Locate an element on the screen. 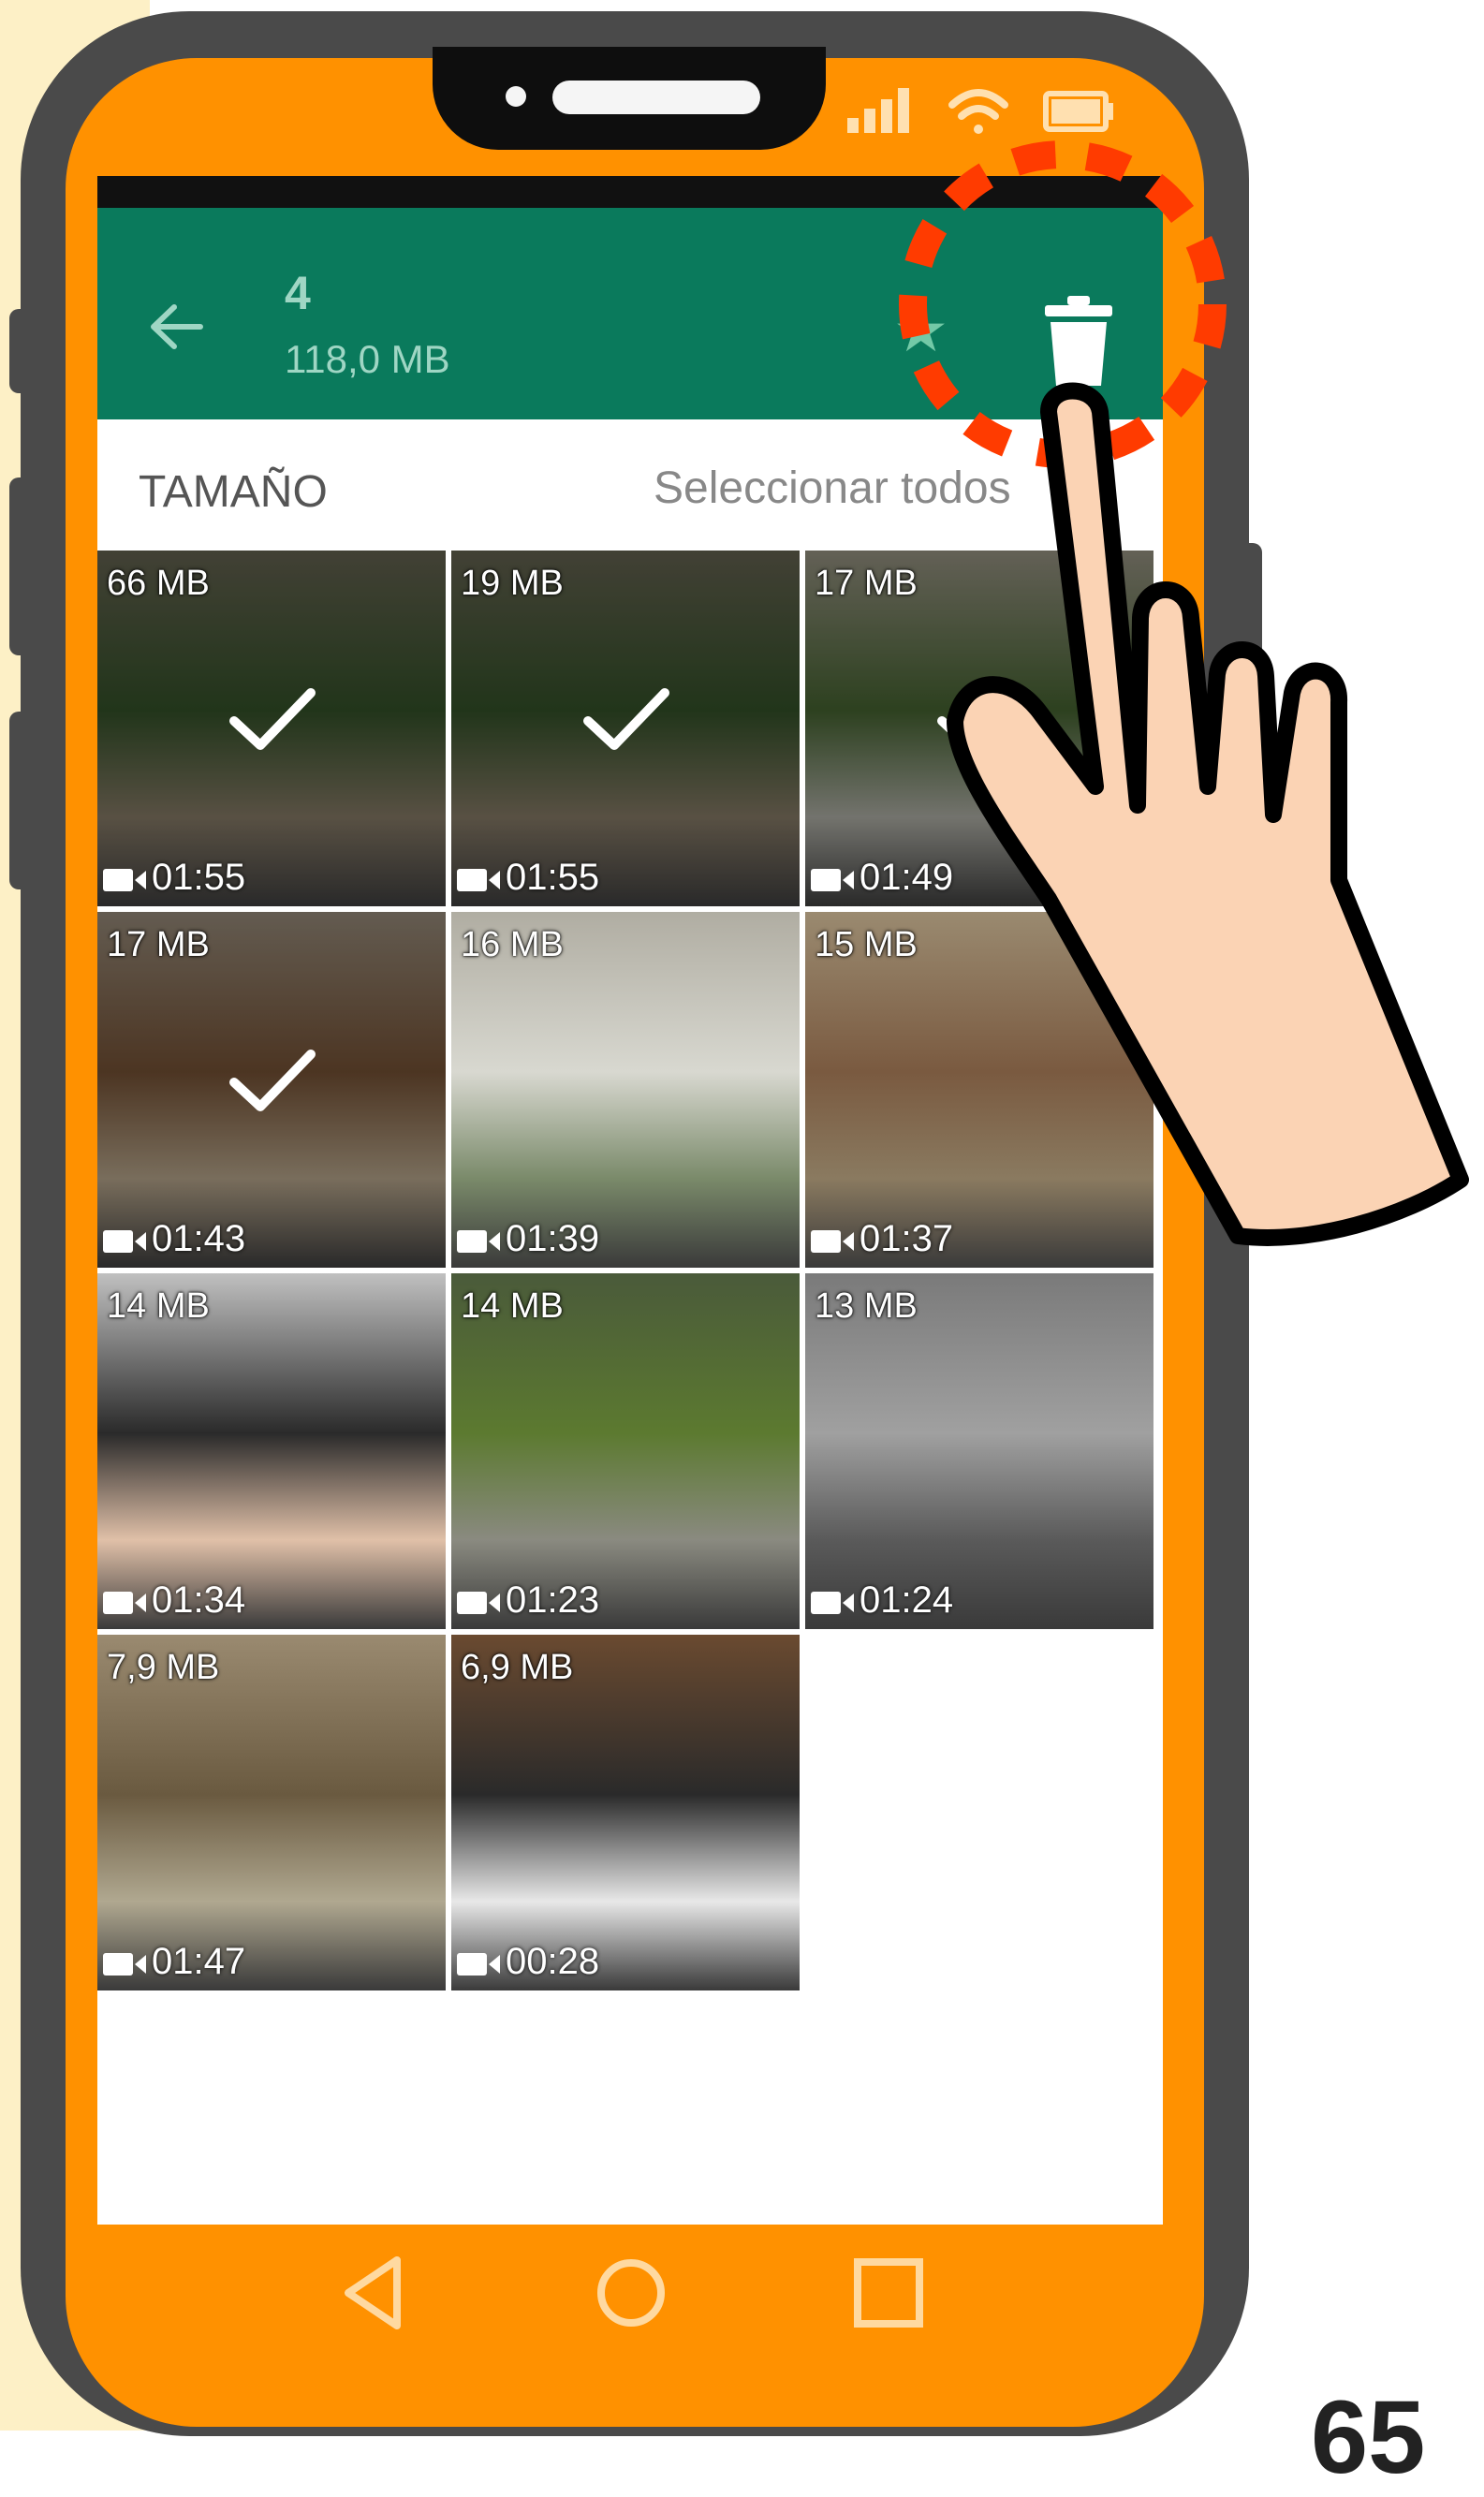  video-size: 66 MB is located at coordinates (158, 583).